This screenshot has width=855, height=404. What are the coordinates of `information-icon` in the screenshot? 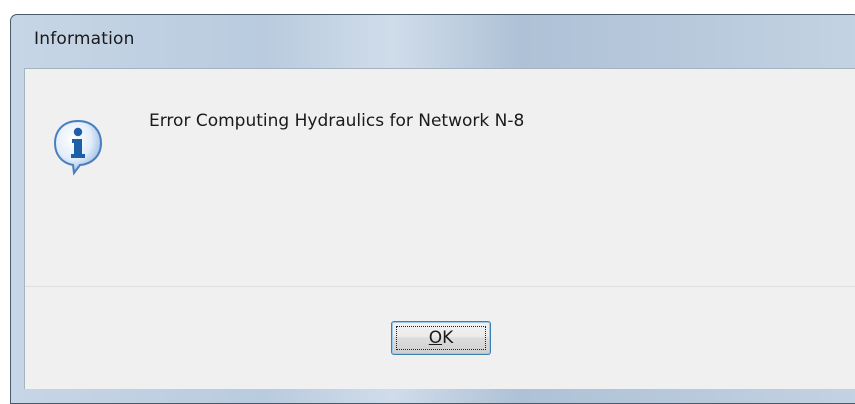 It's located at (78, 147).